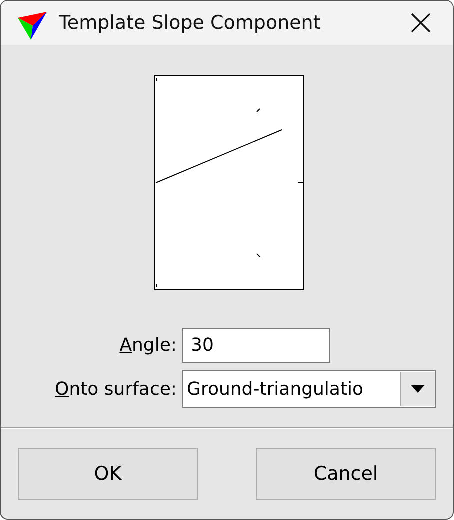 The width and height of the screenshot is (454, 520). I want to click on field-label: Onto surface:, so click(116, 389).